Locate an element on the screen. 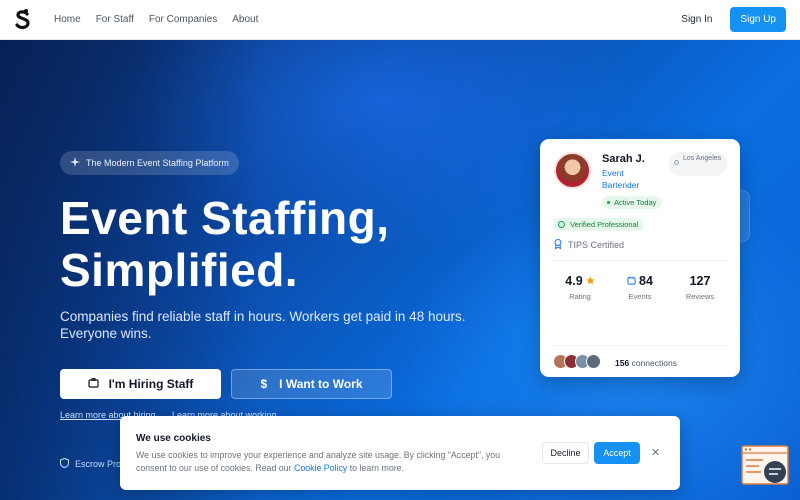 The height and width of the screenshot is (500, 800). location-badge: Los Angeles is located at coordinates (698, 164).